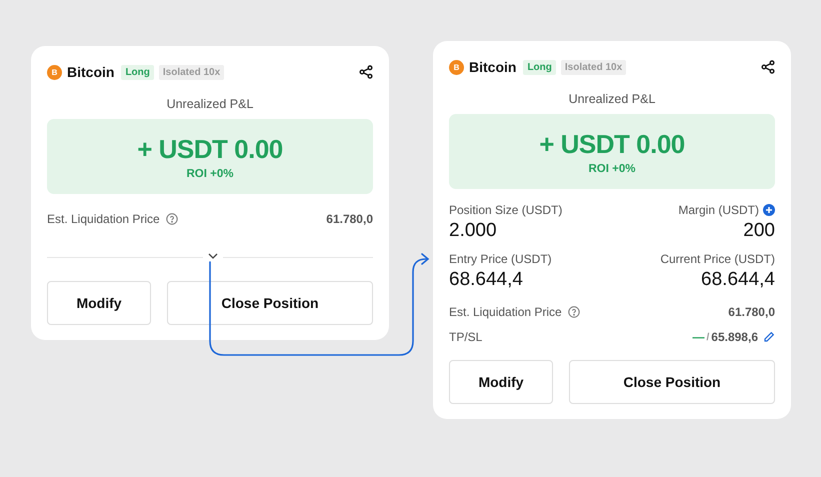 This screenshot has height=477, width=821. I want to click on stat-value: 2.000, so click(473, 231).